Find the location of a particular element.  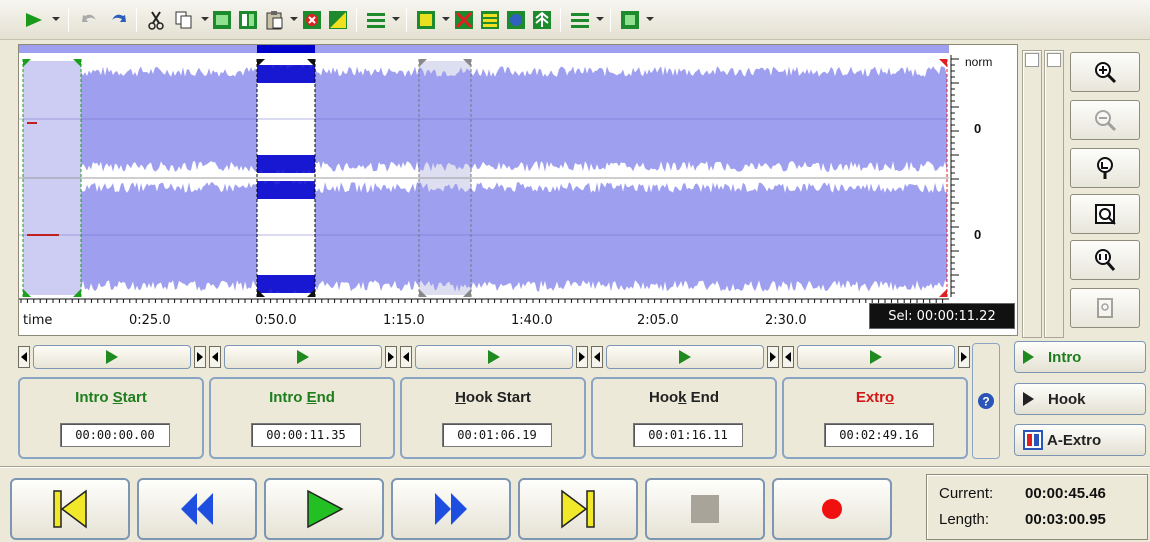

record-button is located at coordinates (832, 509).